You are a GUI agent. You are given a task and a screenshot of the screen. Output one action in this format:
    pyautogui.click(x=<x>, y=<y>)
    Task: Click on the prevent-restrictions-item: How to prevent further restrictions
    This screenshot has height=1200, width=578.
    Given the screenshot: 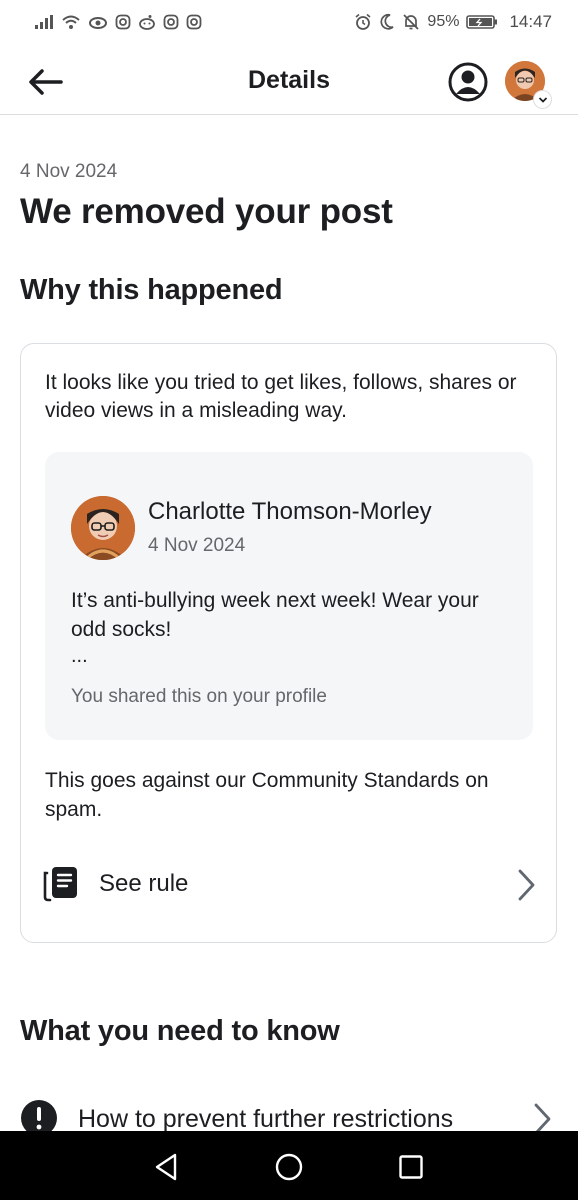 What is the action you would take?
    pyautogui.click(x=290, y=1116)
    